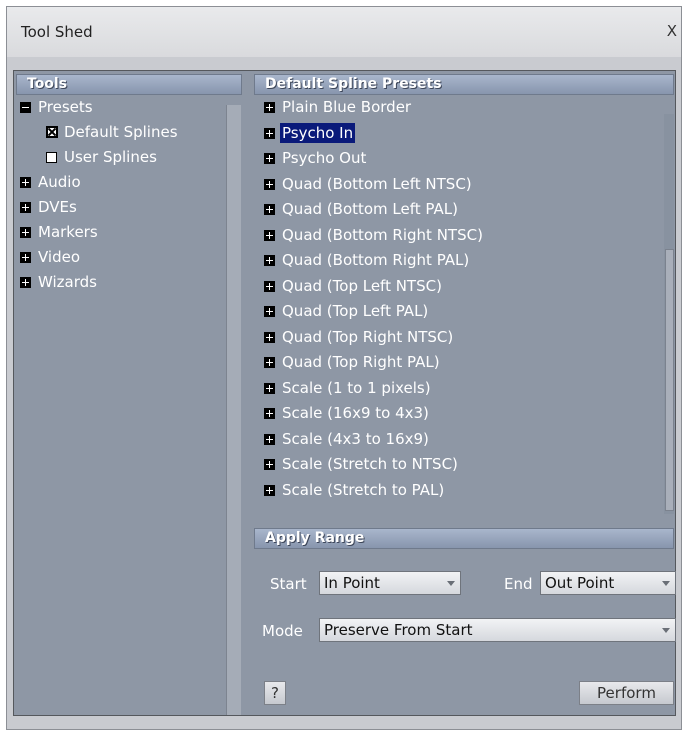 This screenshot has width=683, height=731. Describe the element at coordinates (672, 31) in the screenshot. I see `close-button: X` at that location.